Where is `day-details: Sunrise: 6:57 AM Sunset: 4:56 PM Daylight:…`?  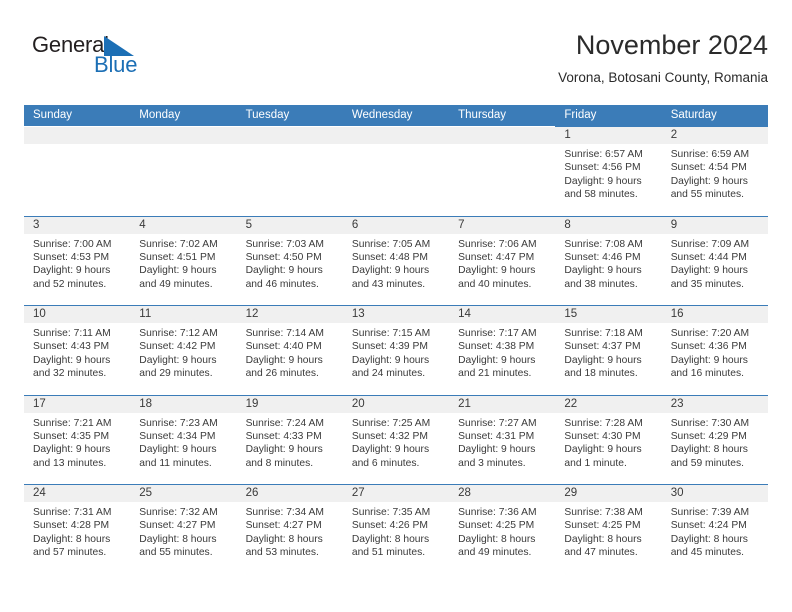 day-details: Sunrise: 6:57 AM Sunset: 4:56 PM Daylight:… is located at coordinates (608, 173).